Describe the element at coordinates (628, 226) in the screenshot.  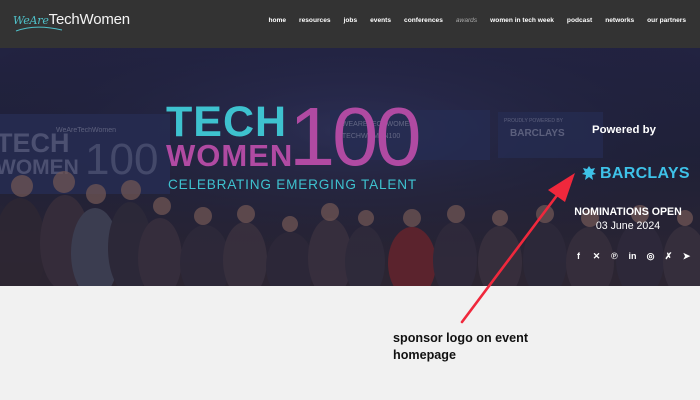
I see `nominations-date: 03 June 2024` at that location.